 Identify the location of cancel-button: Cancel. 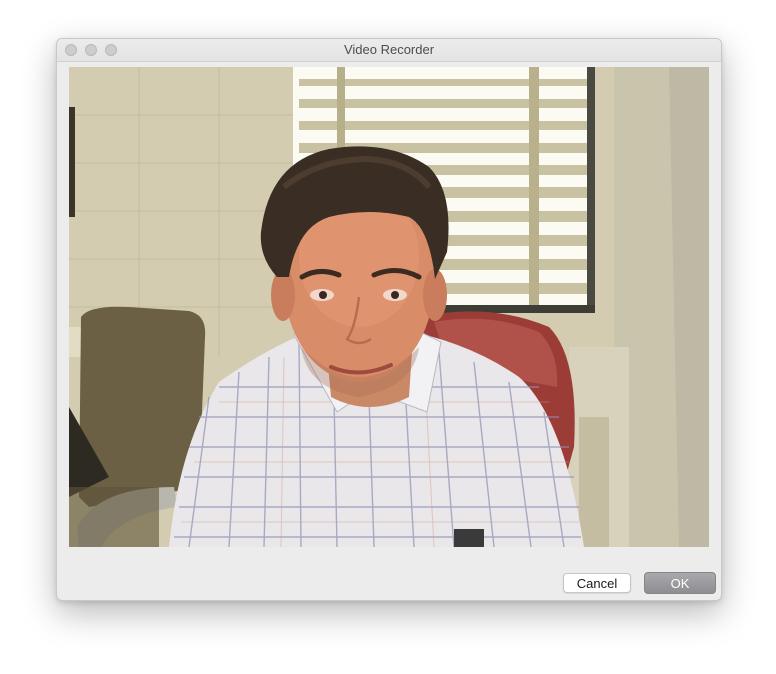
(597, 583).